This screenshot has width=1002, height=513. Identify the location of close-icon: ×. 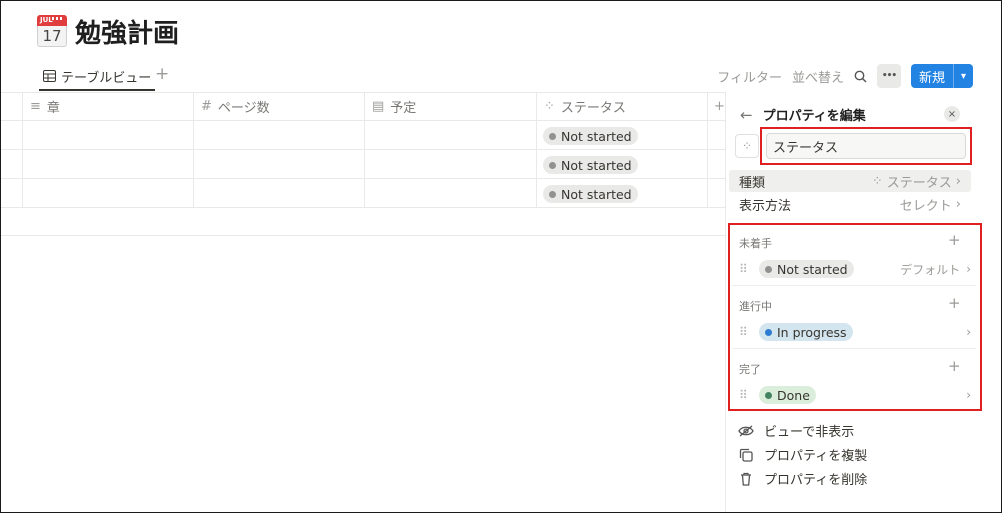
(952, 114).